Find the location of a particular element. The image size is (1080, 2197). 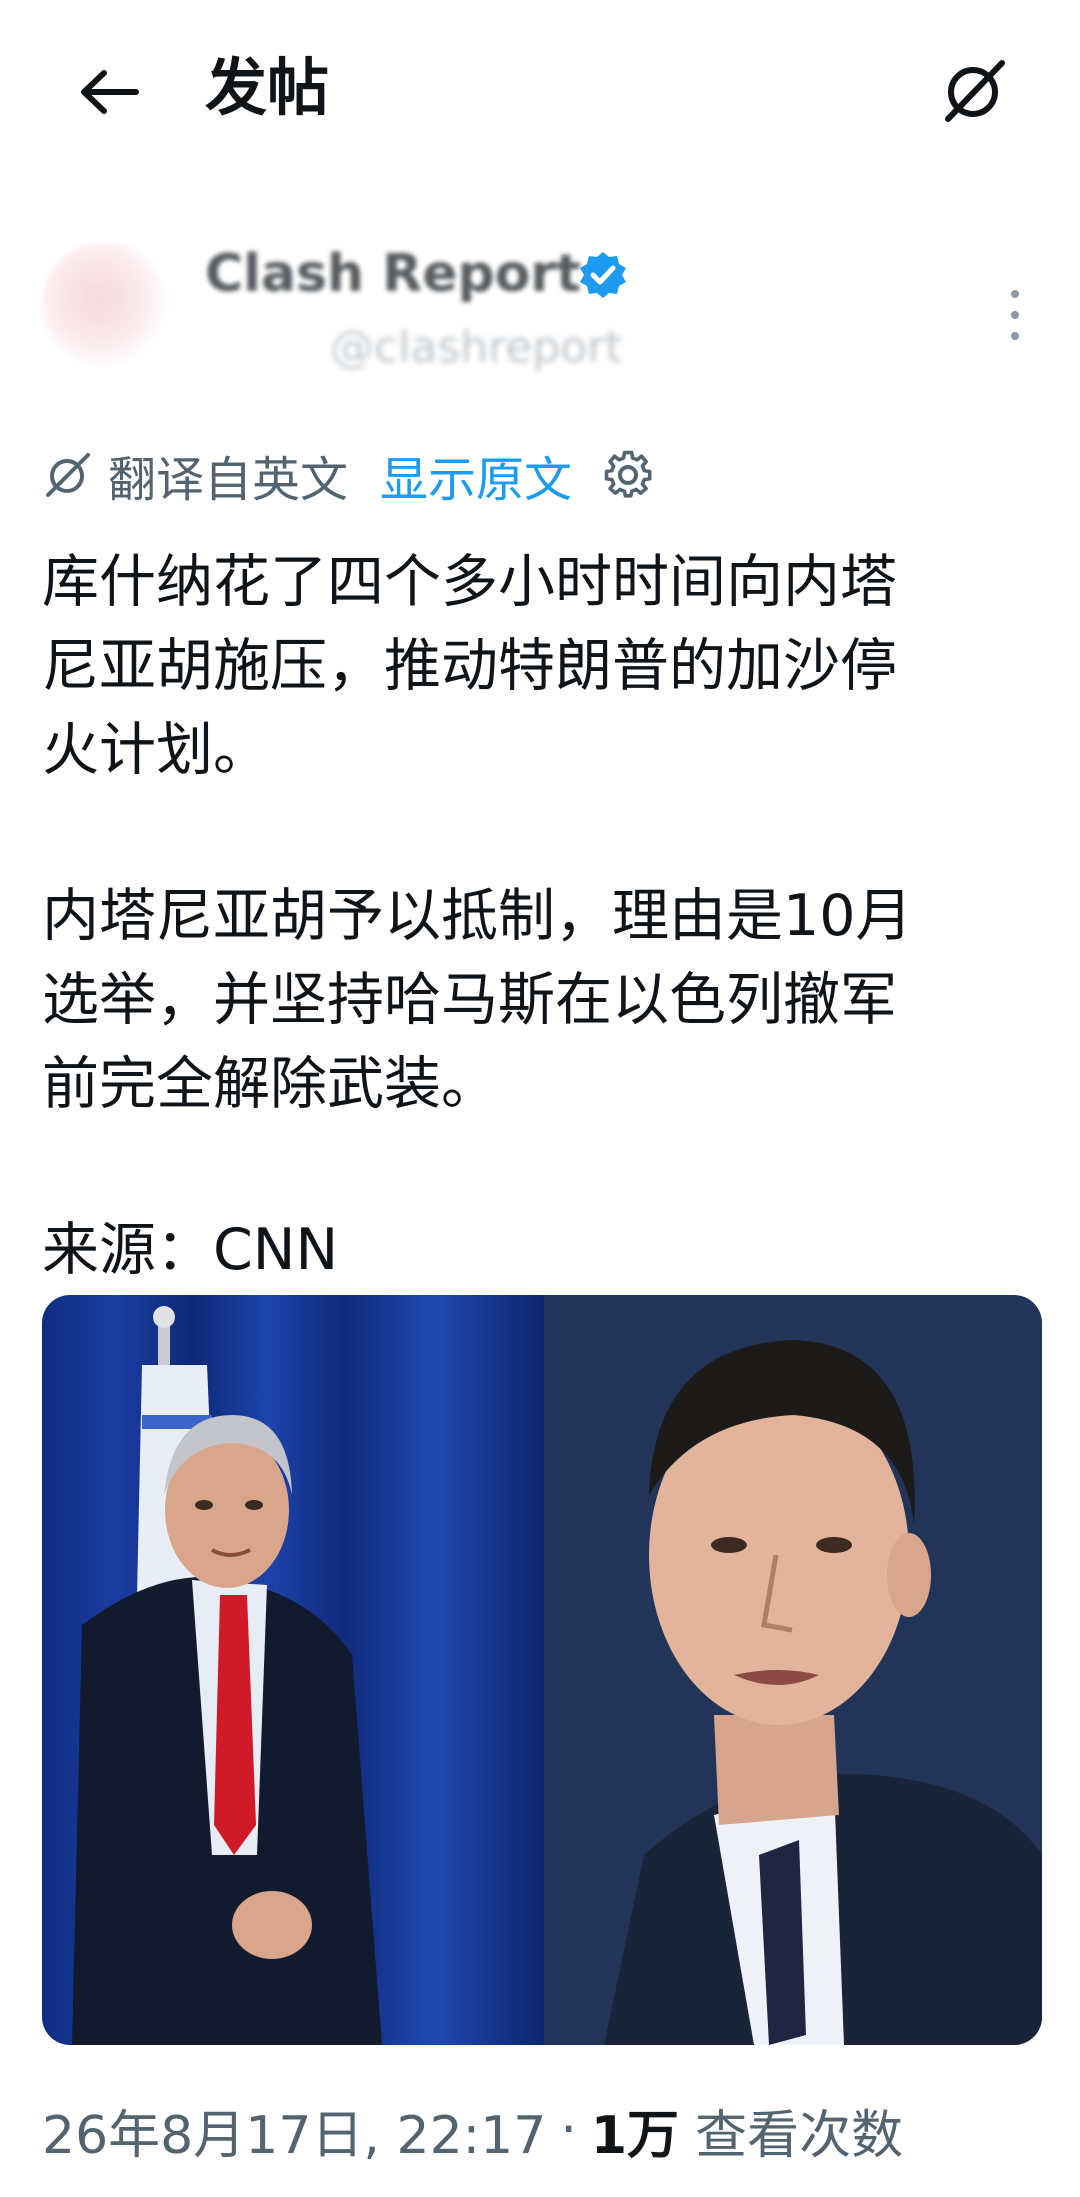

post-timestamp: 26年8月17日, 22:17 is located at coordinates (294, 2135).